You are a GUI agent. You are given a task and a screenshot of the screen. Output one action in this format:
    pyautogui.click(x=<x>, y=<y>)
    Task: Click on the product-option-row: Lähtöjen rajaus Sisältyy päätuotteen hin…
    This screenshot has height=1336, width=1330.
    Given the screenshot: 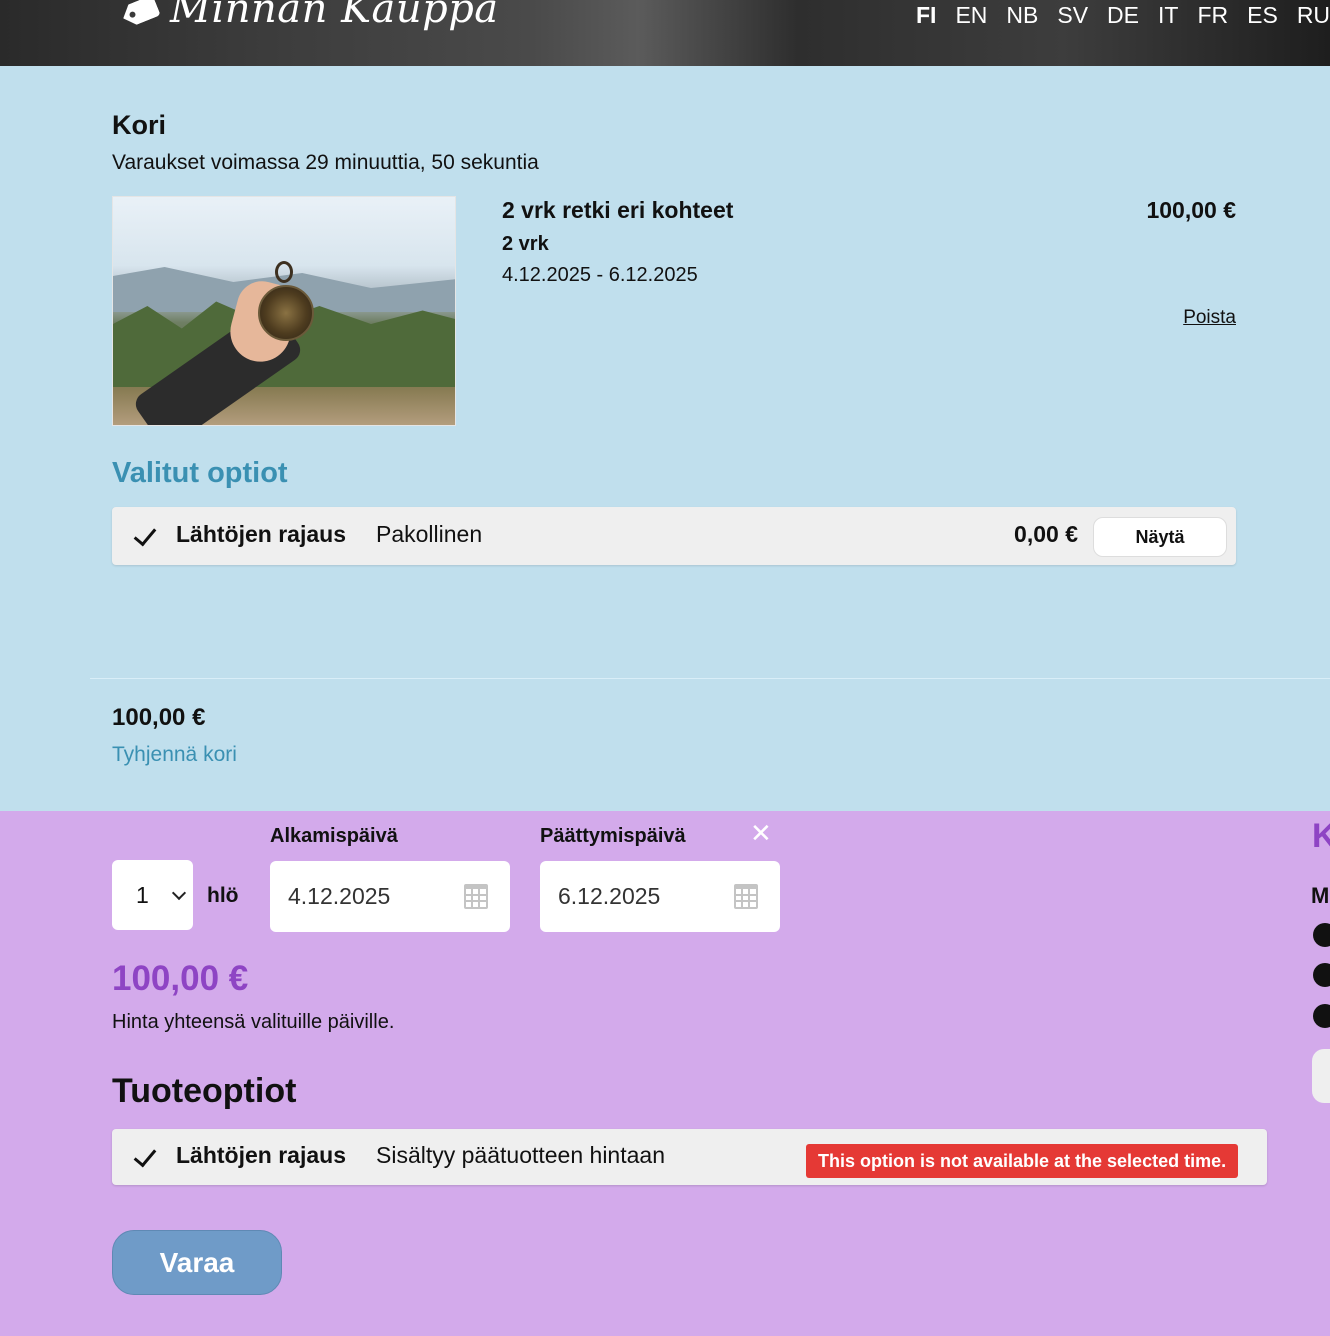 What is the action you would take?
    pyautogui.click(x=689, y=1157)
    